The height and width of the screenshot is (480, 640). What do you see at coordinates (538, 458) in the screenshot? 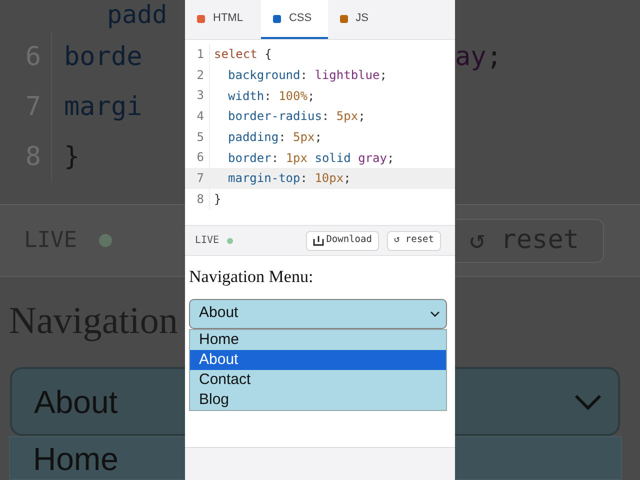
I see `dropdown-option` at bounding box center [538, 458].